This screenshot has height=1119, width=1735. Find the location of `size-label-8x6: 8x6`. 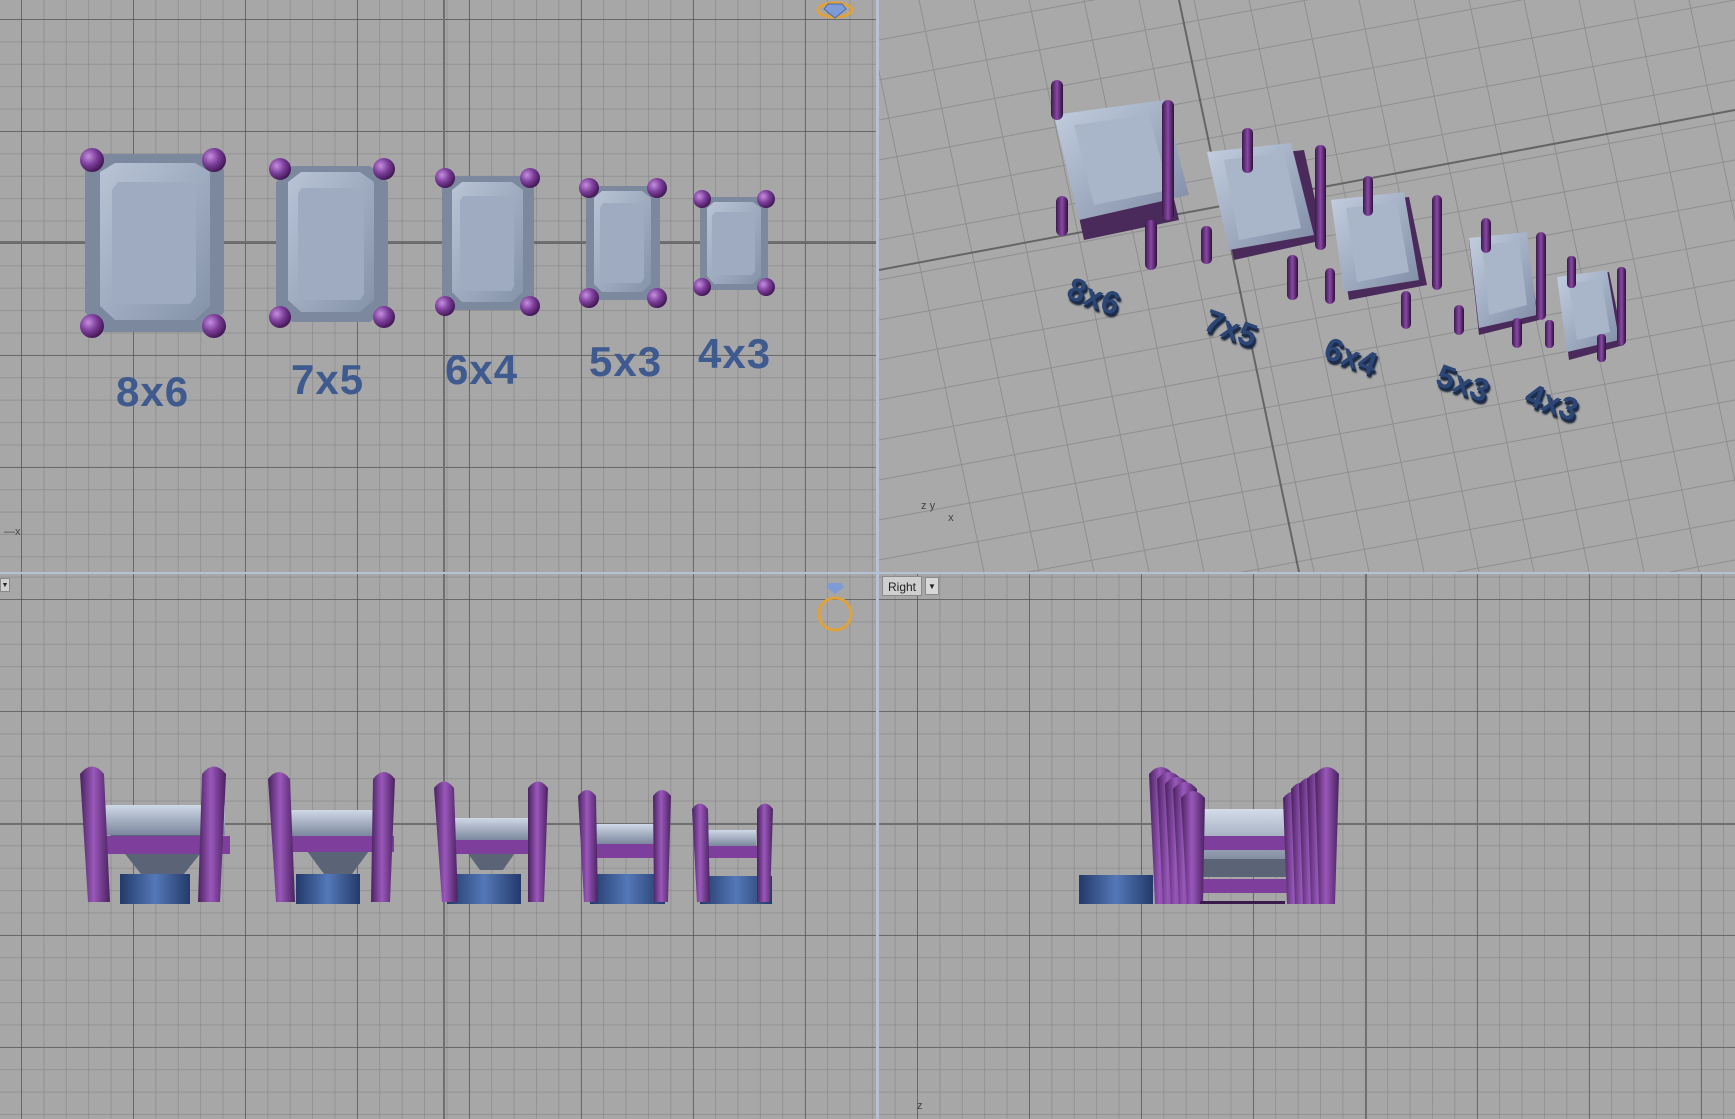

size-label-8x6: 8x6 is located at coordinates (153, 391).